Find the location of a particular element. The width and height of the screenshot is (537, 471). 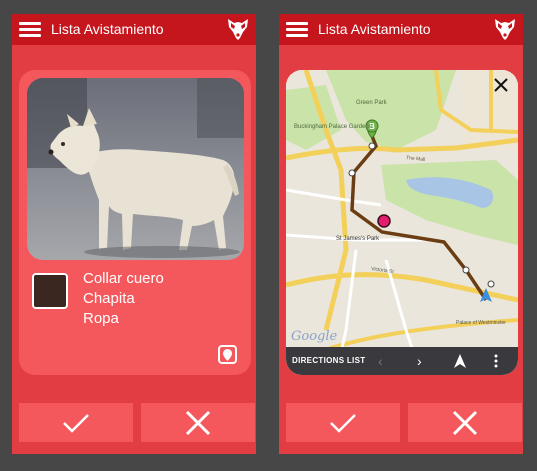

list-item: Ropa is located at coordinates (101, 318).